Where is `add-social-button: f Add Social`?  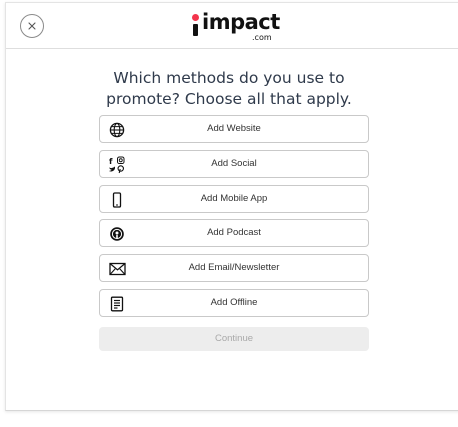
add-social-button: f Add Social is located at coordinates (234, 164).